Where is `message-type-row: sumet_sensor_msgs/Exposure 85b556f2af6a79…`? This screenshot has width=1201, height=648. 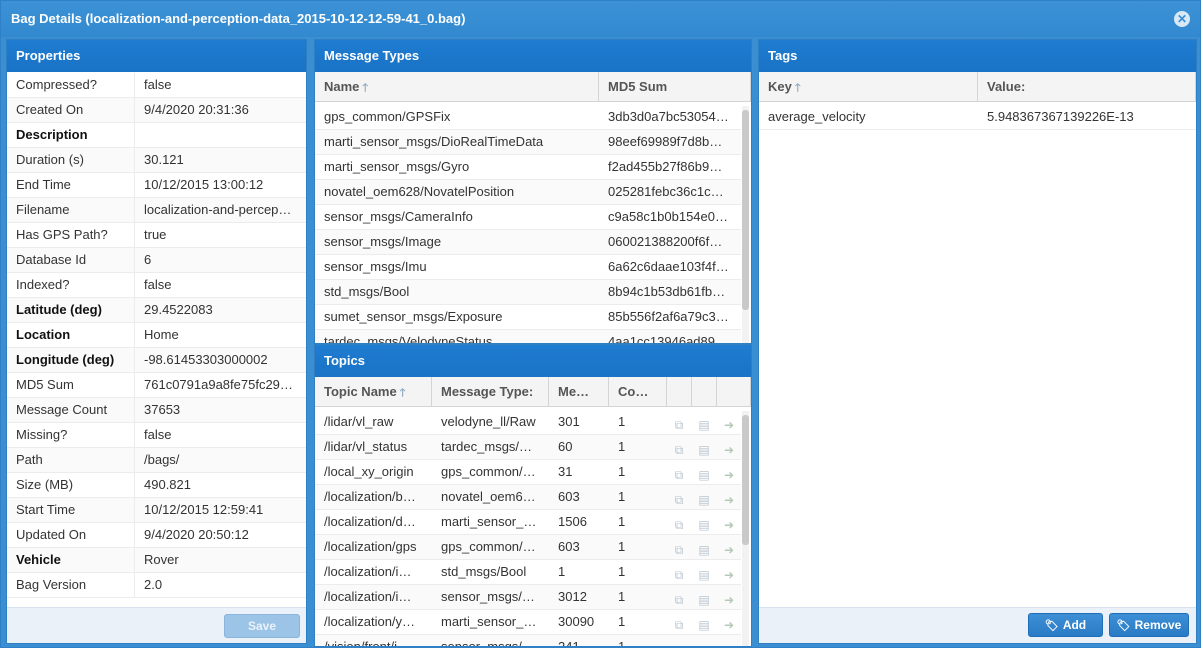
message-type-row: sumet_sensor_msgs/Exposure 85b556f2af6a79… is located at coordinates (528, 317).